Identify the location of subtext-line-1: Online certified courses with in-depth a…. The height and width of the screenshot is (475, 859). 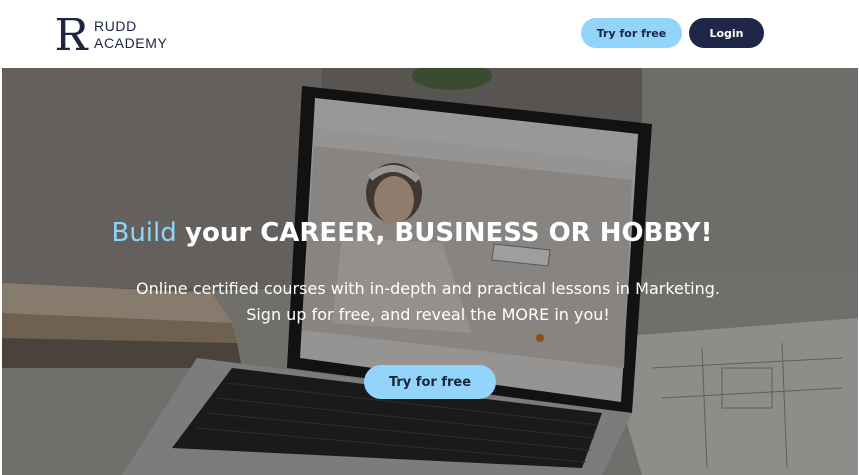
(428, 288).